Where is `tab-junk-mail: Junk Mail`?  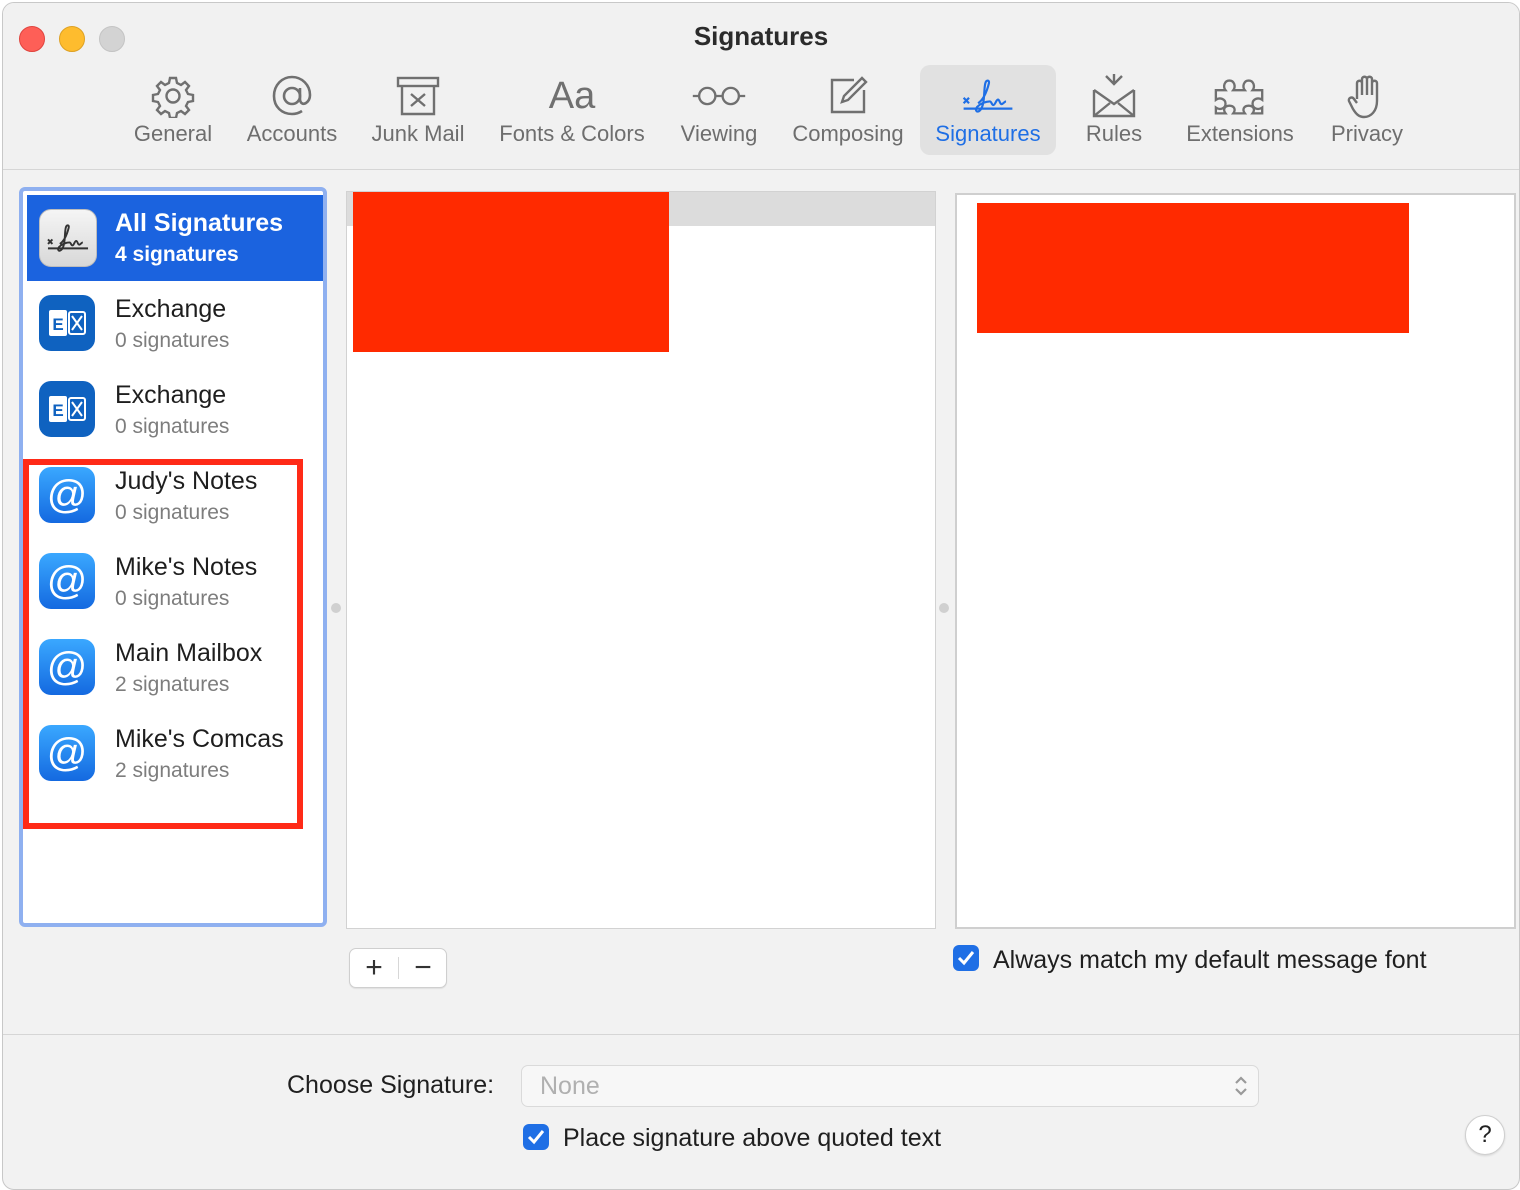 tab-junk-mail: Junk Mail is located at coordinates (418, 110).